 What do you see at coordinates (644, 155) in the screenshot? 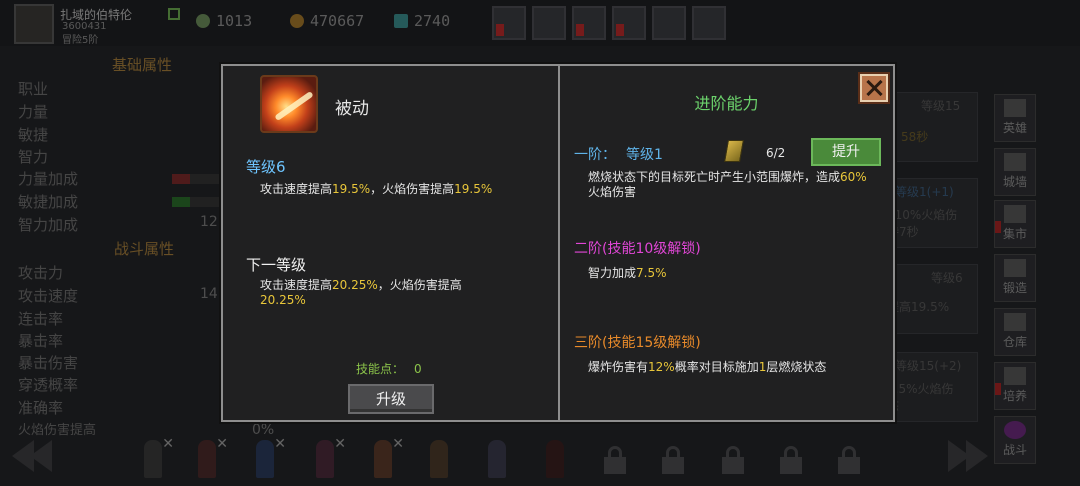
I see `tier1-level: 等级1` at bounding box center [644, 155].